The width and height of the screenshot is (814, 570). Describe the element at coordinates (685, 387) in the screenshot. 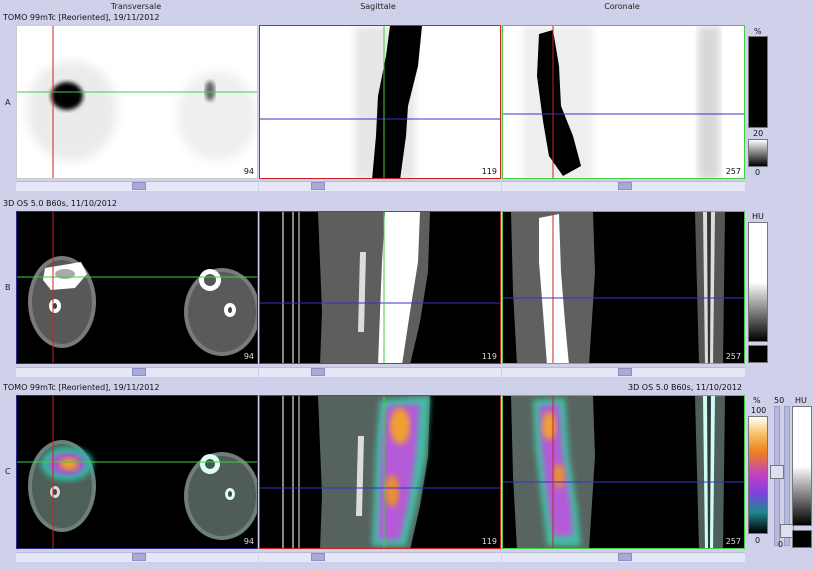

I see `series-label-c-right: 3D OS 5.0 B60s, 11/10/2012` at that location.